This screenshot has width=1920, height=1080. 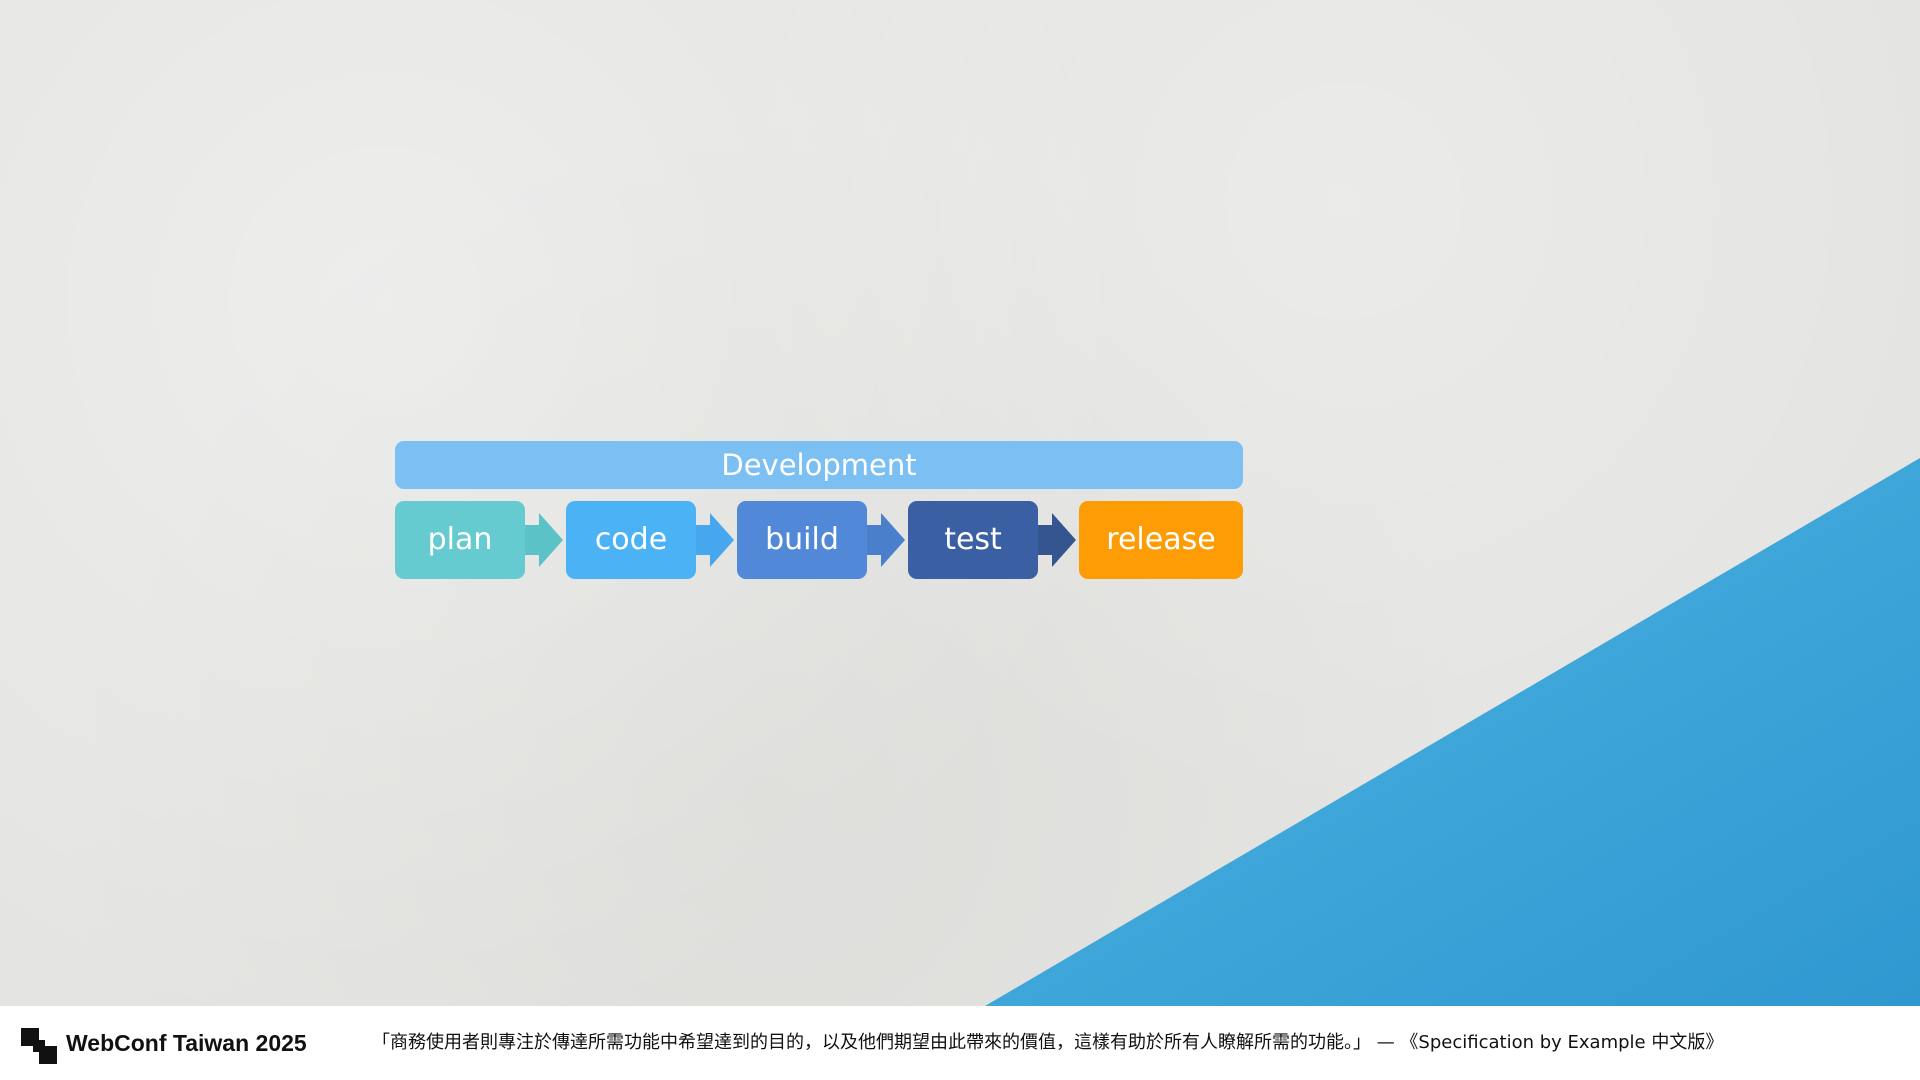 I want to click on stage-release: release, so click(x=1161, y=540).